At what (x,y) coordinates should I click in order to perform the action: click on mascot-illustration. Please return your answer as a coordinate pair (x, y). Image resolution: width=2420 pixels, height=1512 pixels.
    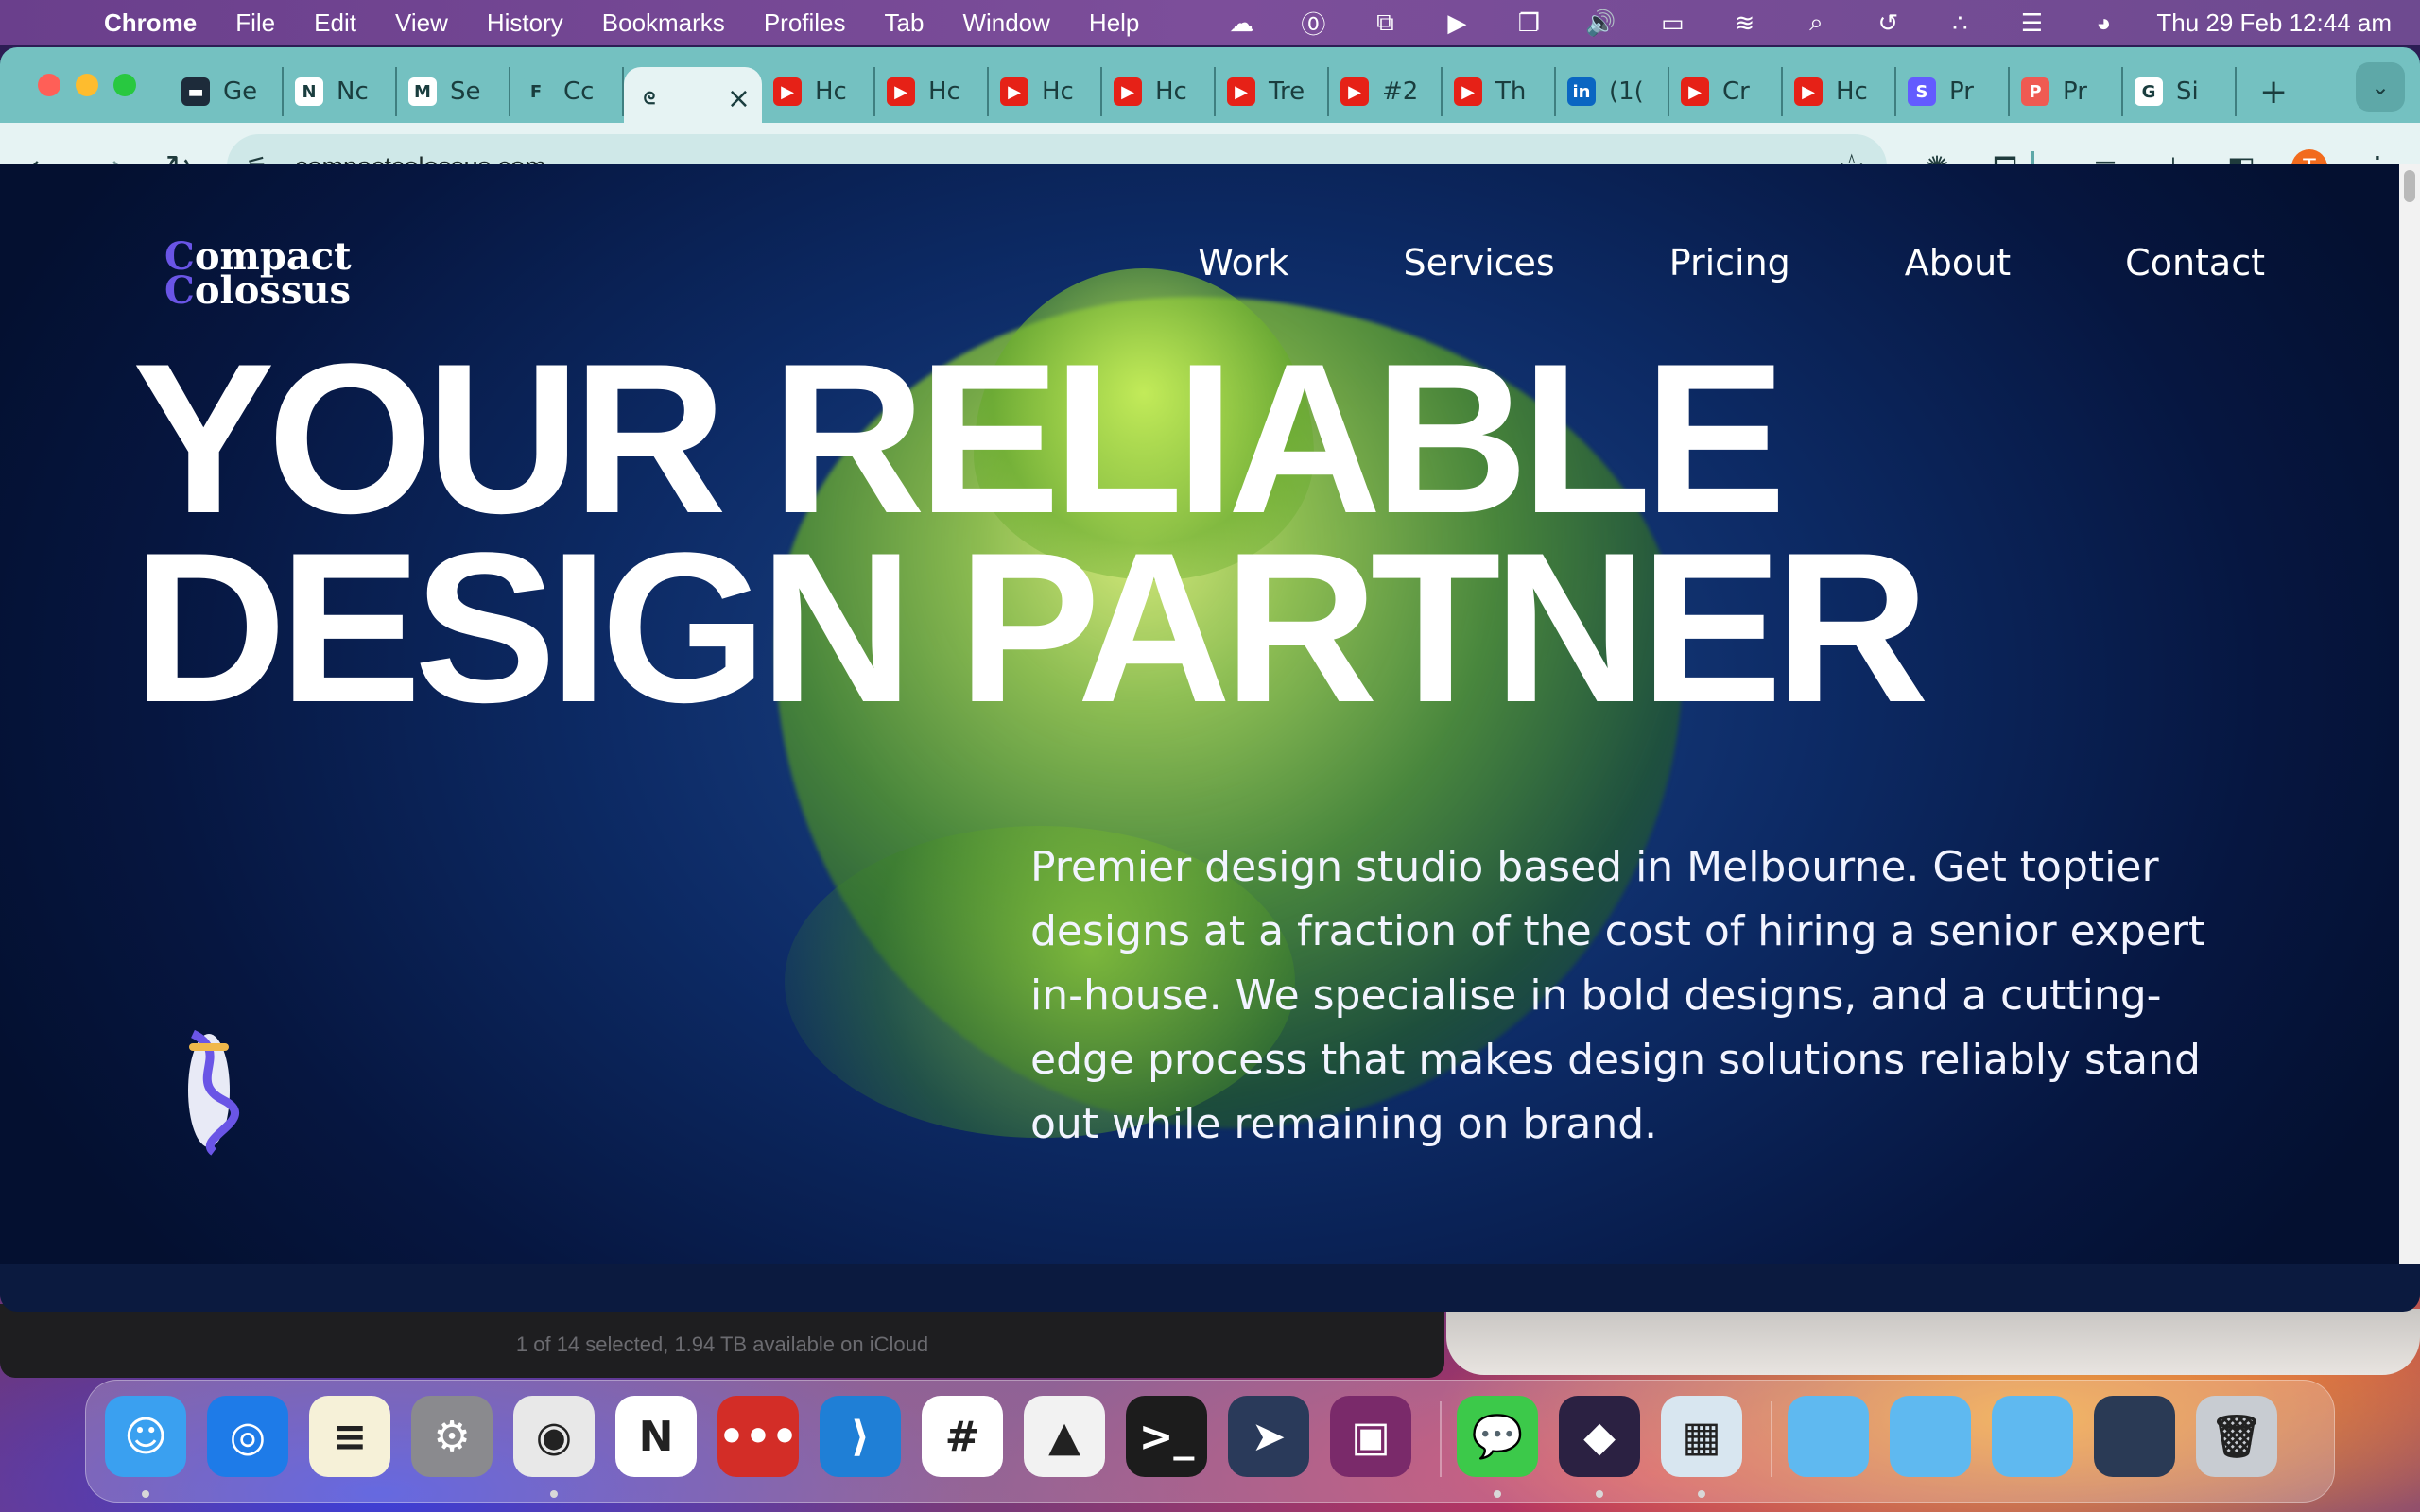
    Looking at the image, I should click on (213, 1092).